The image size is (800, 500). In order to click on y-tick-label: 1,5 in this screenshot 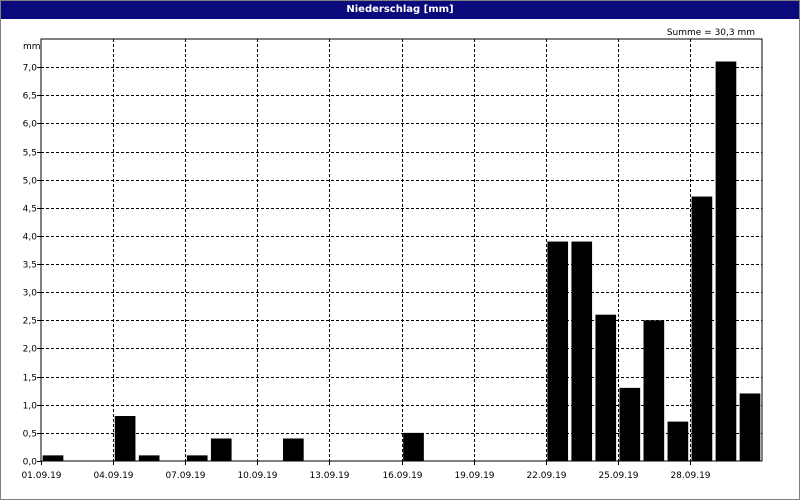, I will do `click(30, 379)`.